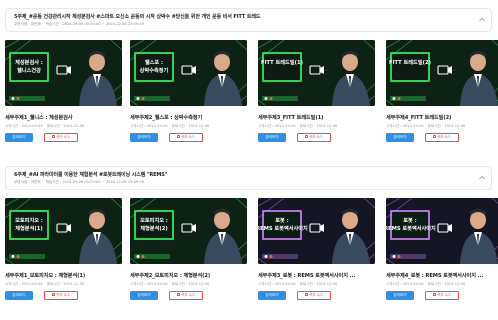 The height and width of the screenshot is (320, 498). What do you see at coordinates (45, 275) in the screenshot?
I see `lecture-title: 세부주제1_모토피지오 : 체형분석(1)` at bounding box center [45, 275].